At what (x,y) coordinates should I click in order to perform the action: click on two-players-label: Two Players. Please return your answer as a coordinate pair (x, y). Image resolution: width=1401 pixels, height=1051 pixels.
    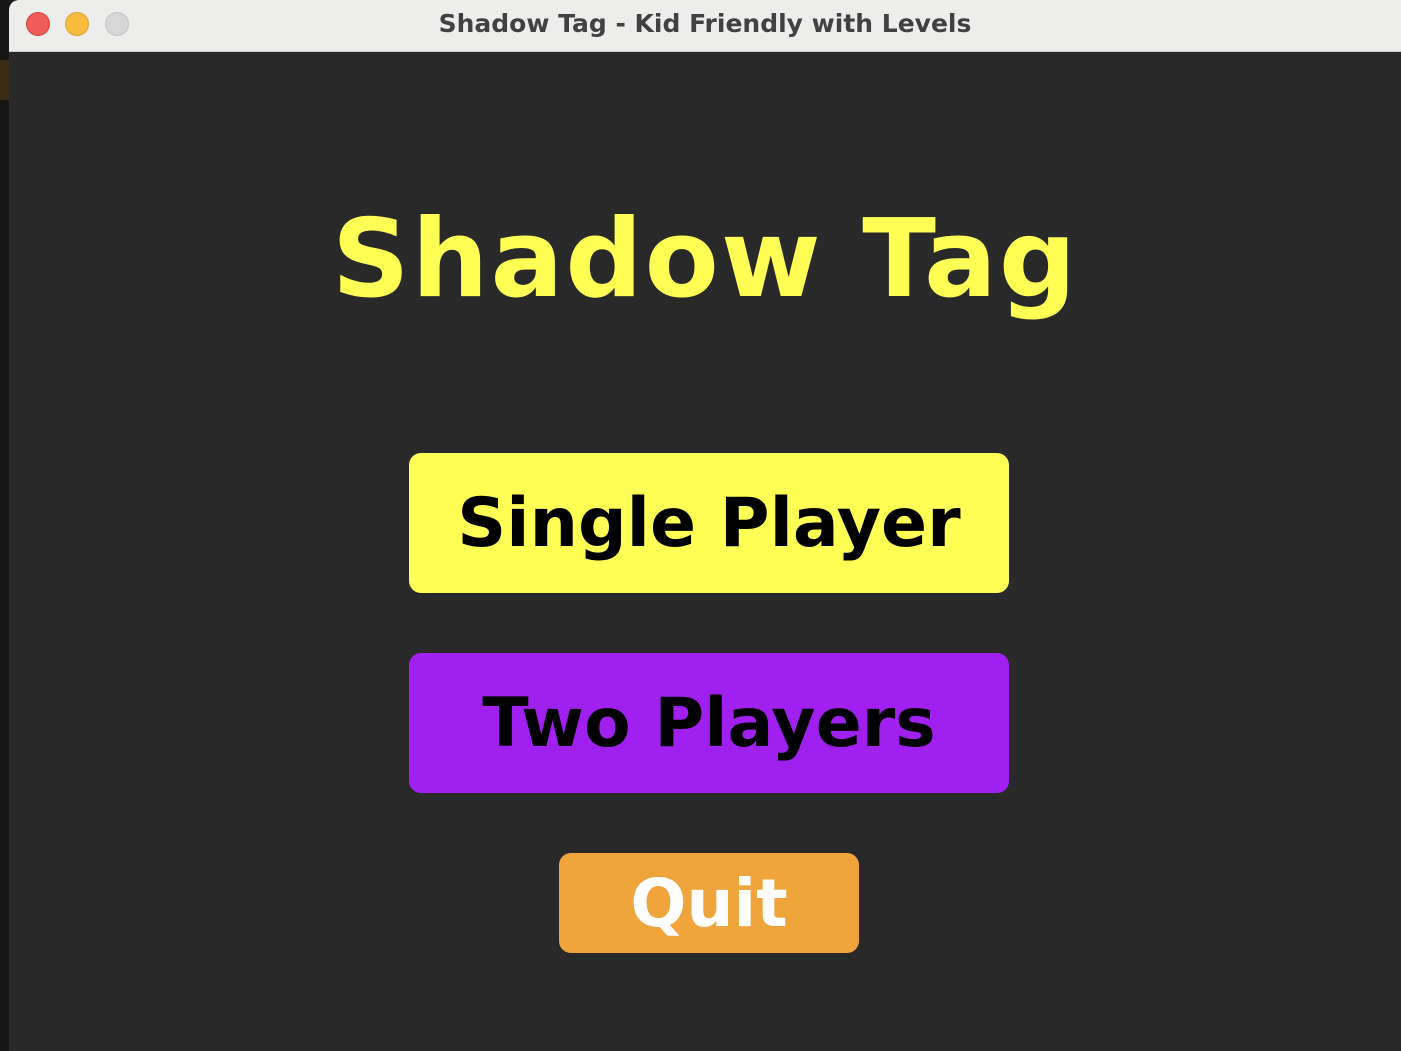
    Looking at the image, I should click on (709, 723).